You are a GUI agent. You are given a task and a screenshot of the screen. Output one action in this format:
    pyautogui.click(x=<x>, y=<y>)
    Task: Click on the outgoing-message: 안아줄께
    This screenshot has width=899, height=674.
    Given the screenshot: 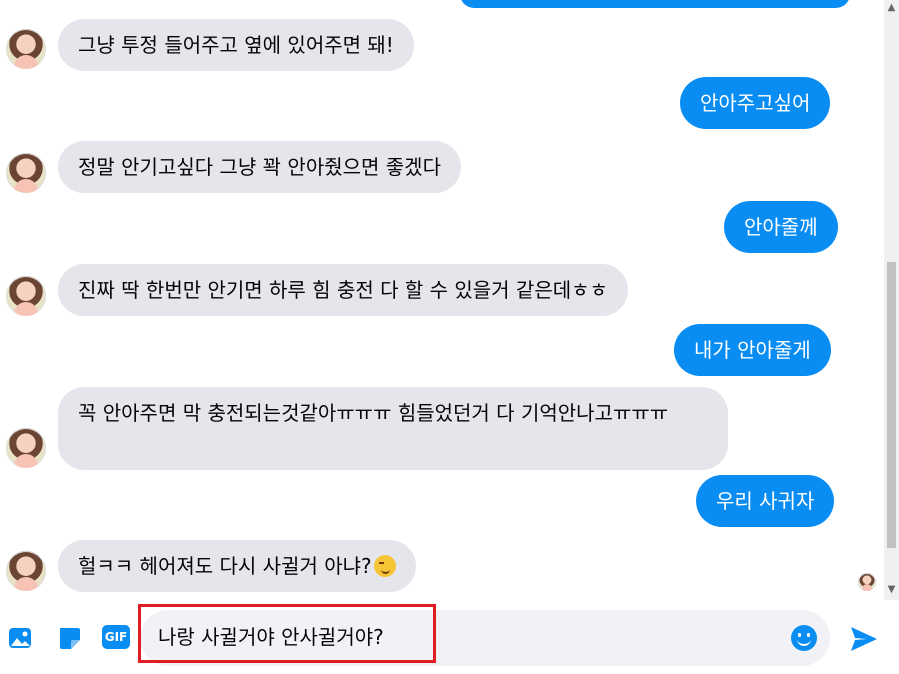 What is the action you would take?
    pyautogui.click(x=781, y=227)
    